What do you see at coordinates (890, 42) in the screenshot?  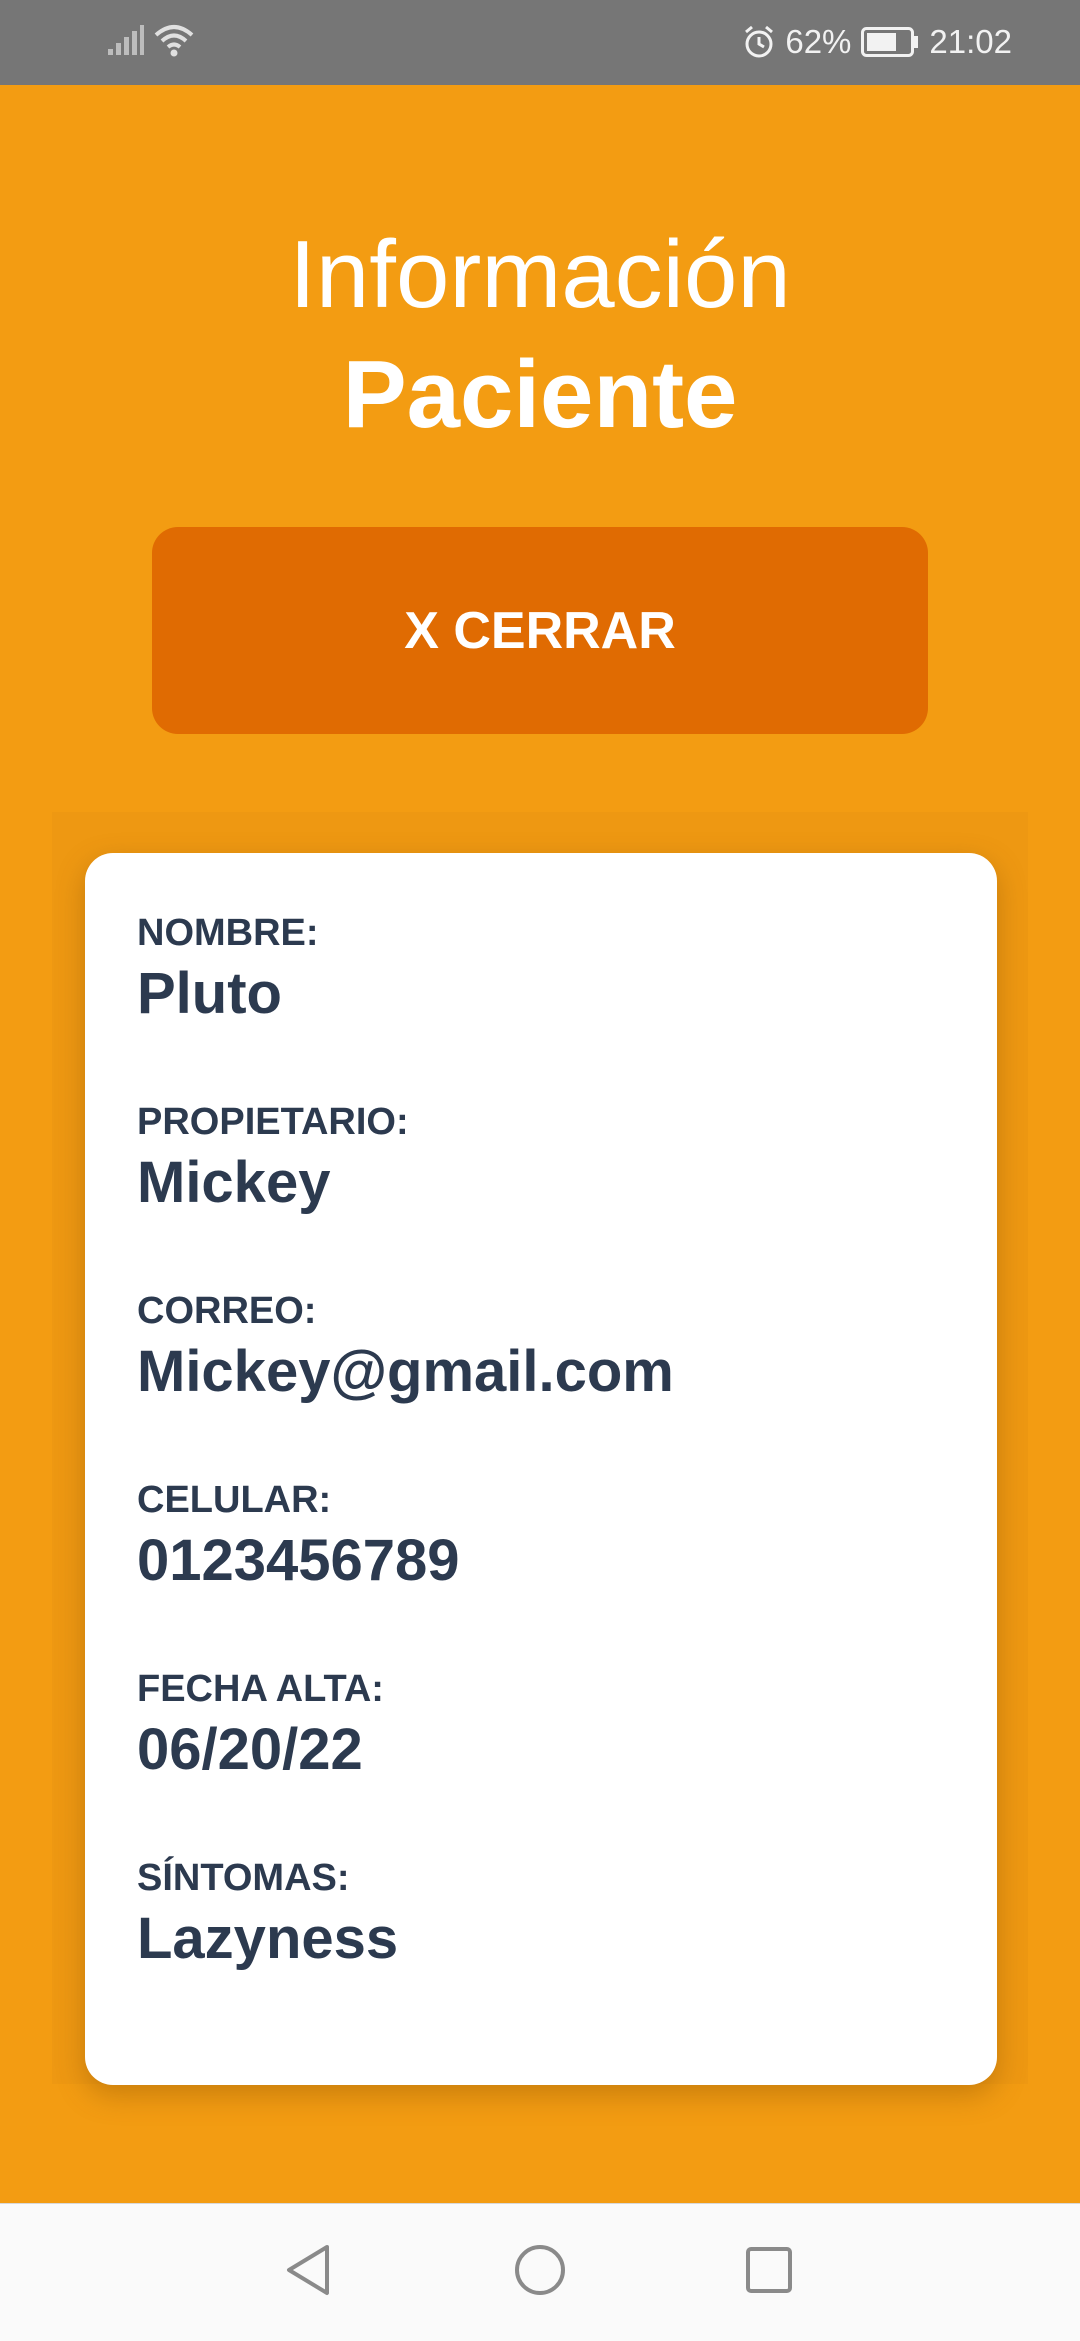 I see `battery-icon` at bounding box center [890, 42].